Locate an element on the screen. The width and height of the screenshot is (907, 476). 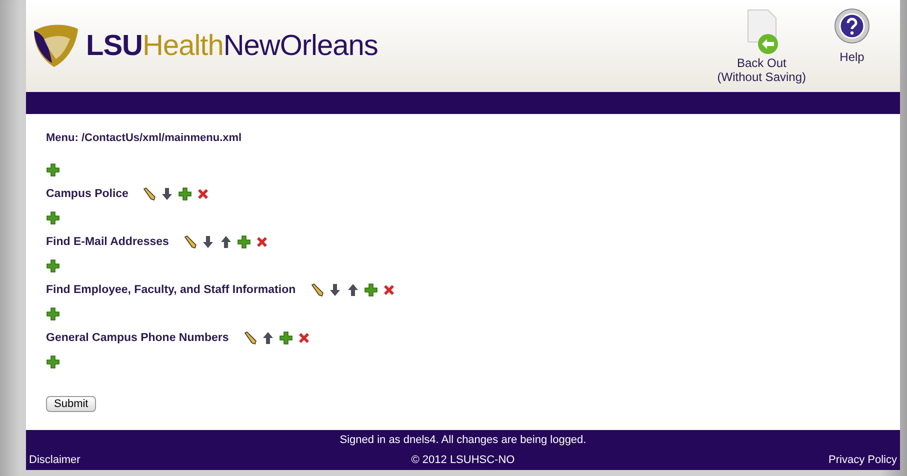
help-link: Help is located at coordinates (852, 36).